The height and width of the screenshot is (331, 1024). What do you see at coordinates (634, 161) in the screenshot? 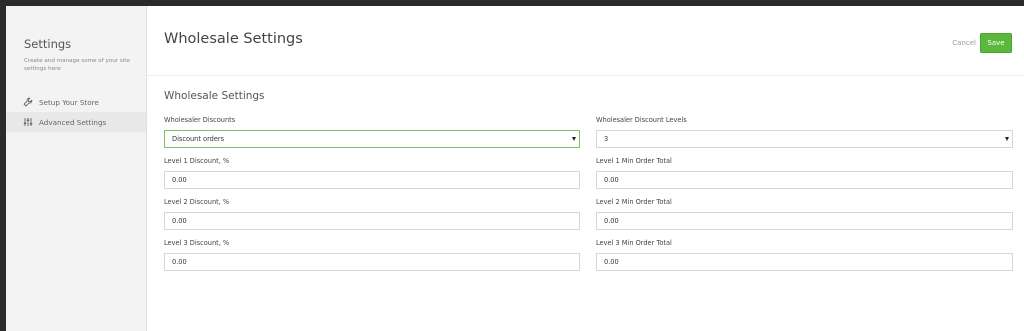
I see `level1-min-label: Level 1 Min Order Total` at bounding box center [634, 161].